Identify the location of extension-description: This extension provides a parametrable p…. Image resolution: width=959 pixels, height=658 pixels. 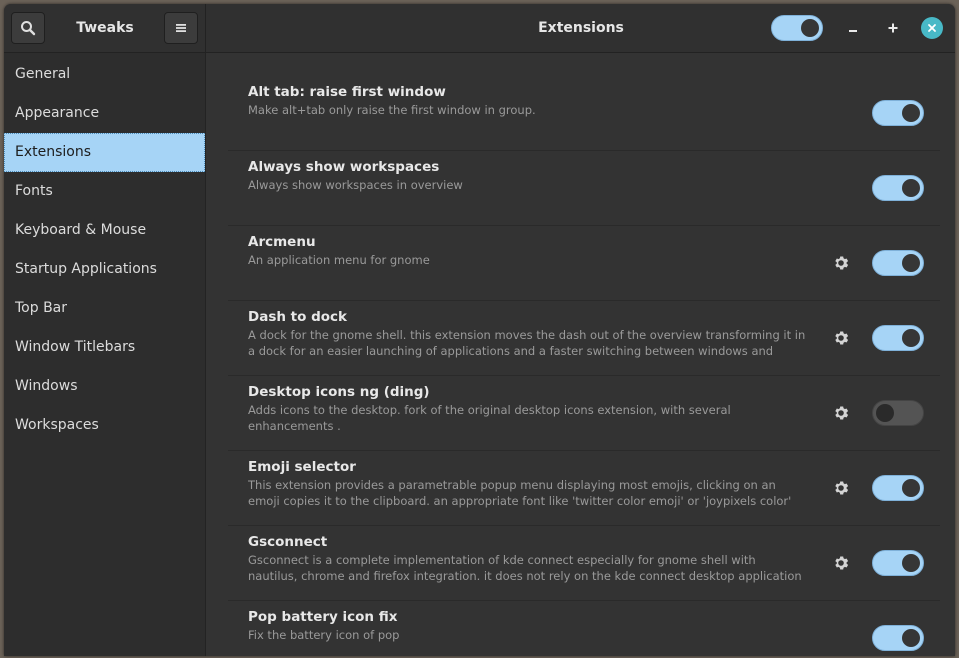
(520, 493).